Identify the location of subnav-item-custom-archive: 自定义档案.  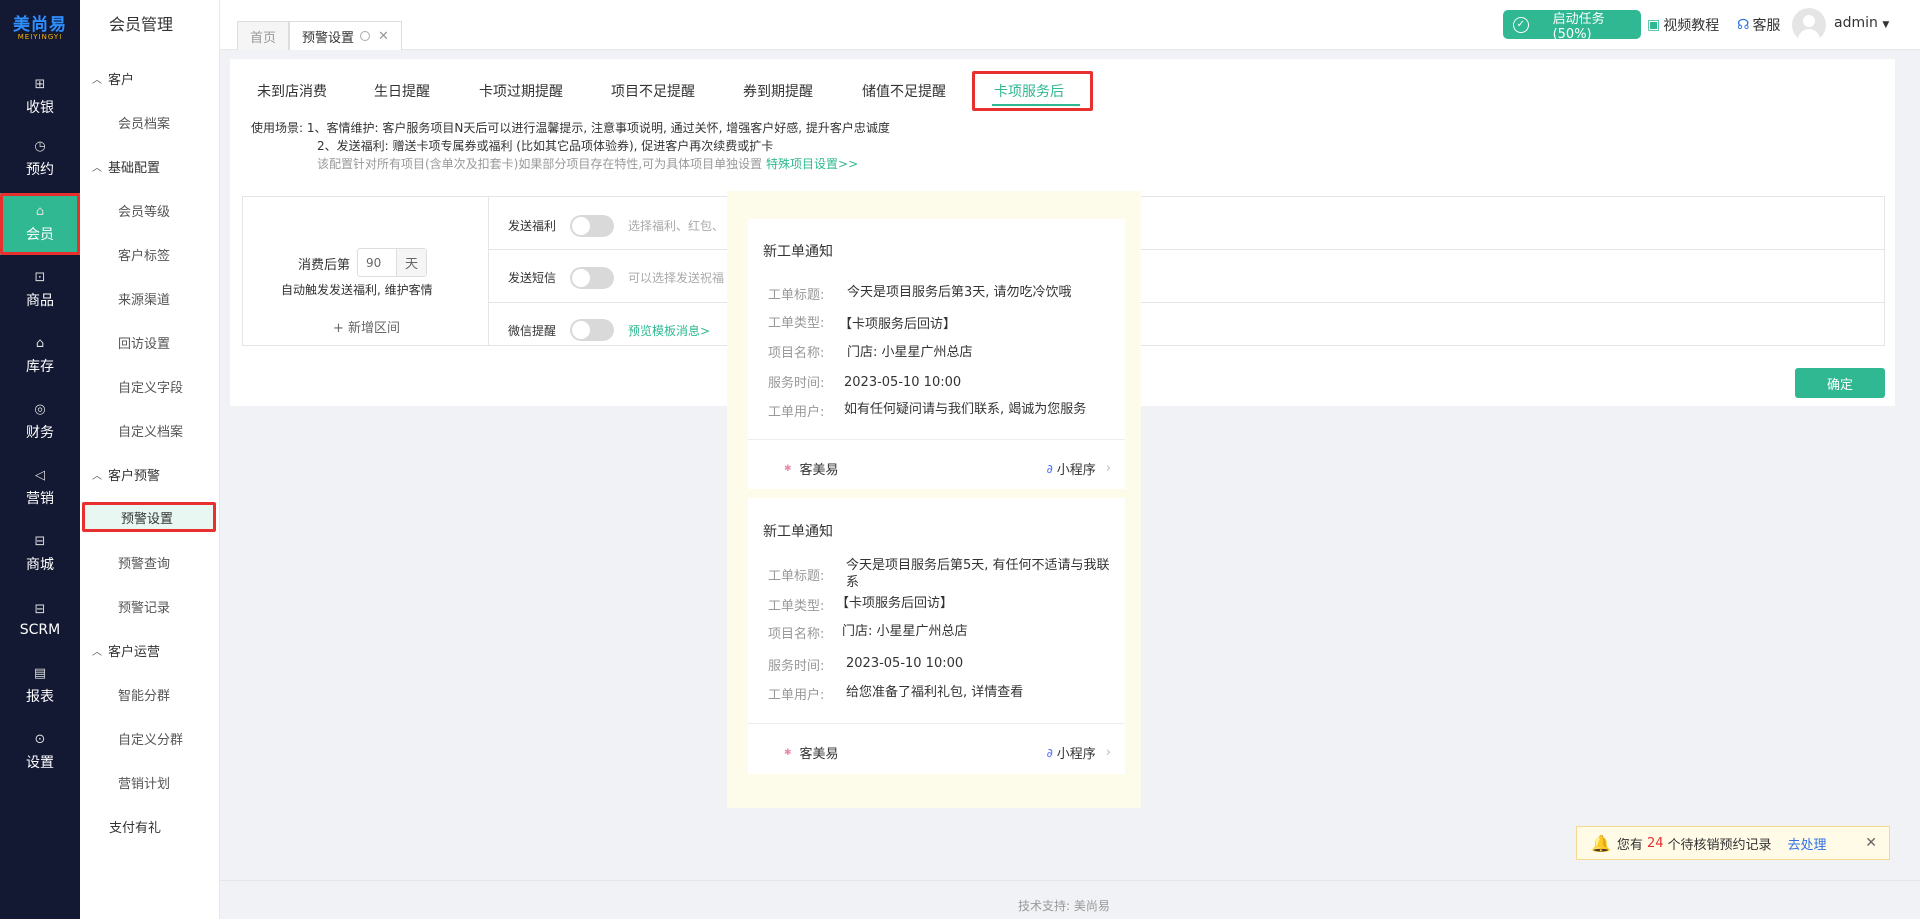
(150, 430).